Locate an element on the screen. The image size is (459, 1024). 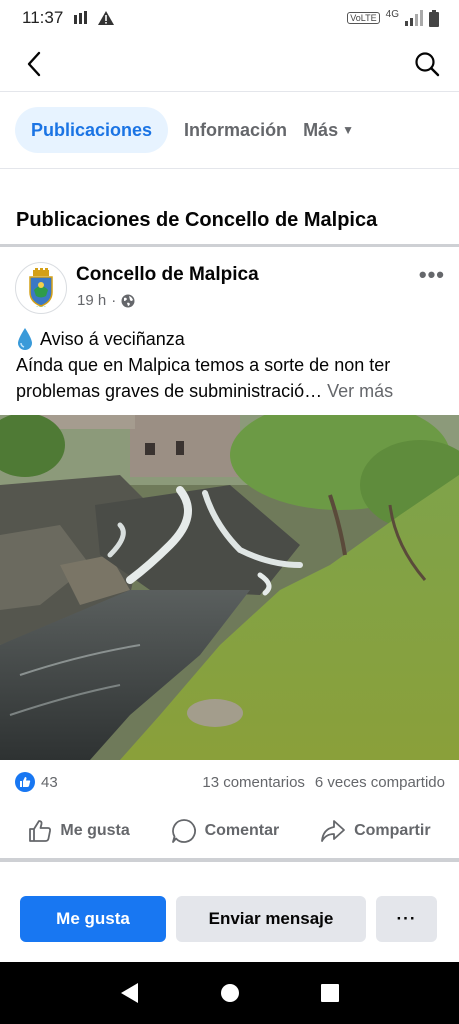
comment-action-label: Comentar is located at coordinates (242, 830).